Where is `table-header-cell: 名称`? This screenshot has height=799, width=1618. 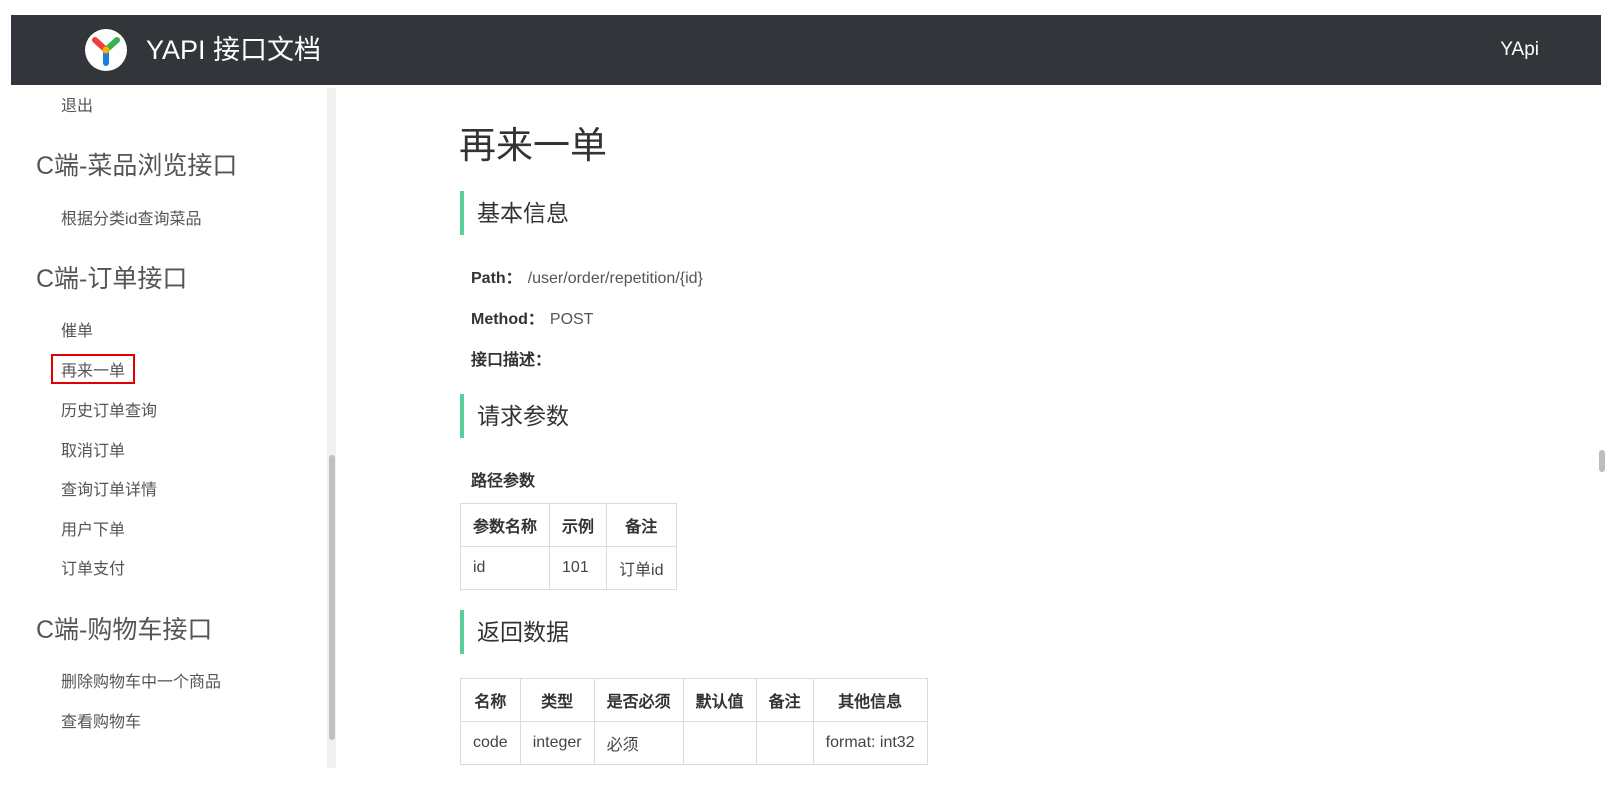
table-header-cell: 名称 is located at coordinates (490, 700).